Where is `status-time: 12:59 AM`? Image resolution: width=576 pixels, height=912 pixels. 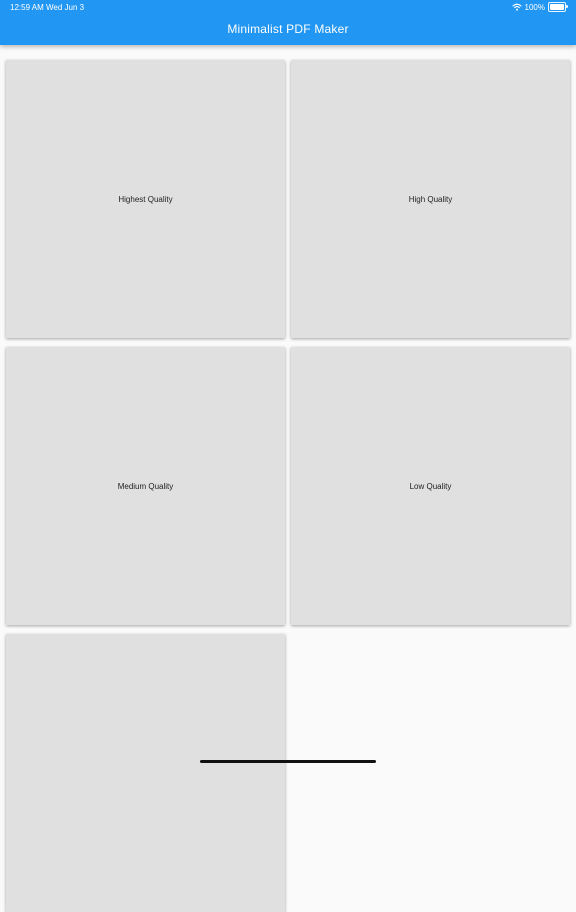
status-time: 12:59 AM is located at coordinates (27, 7).